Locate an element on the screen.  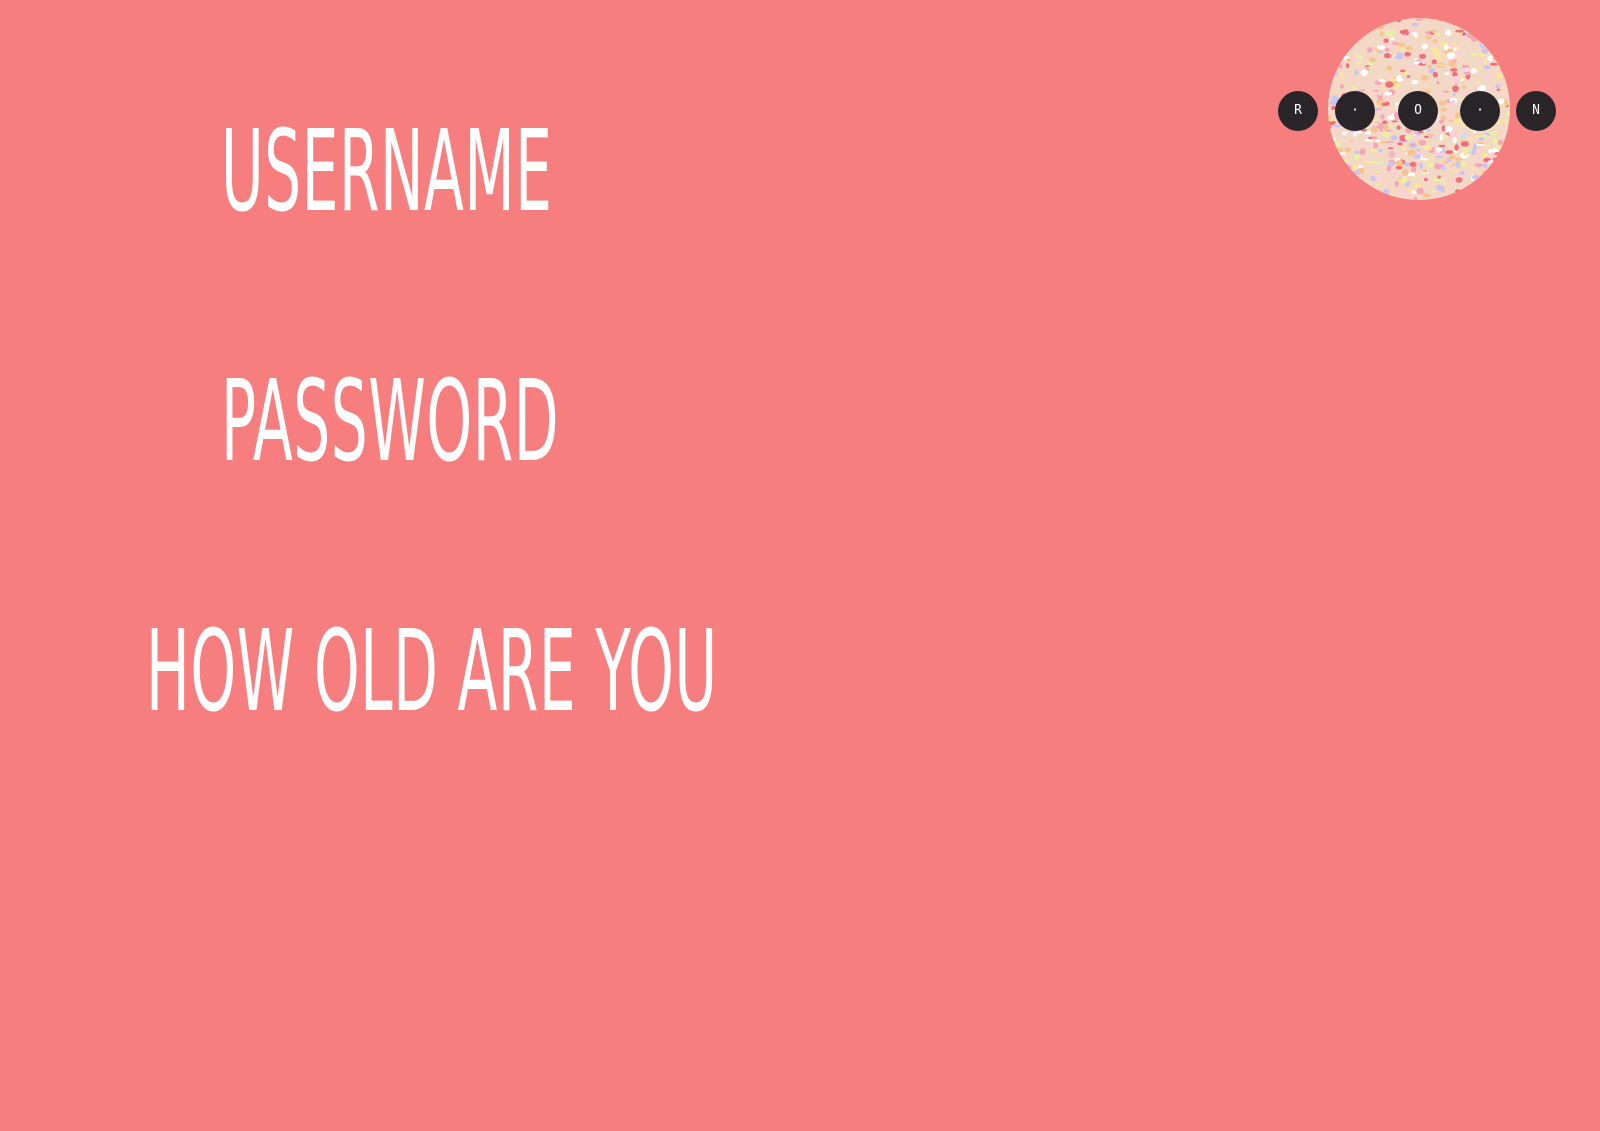
logo-letter-o: O is located at coordinates (1418, 111).